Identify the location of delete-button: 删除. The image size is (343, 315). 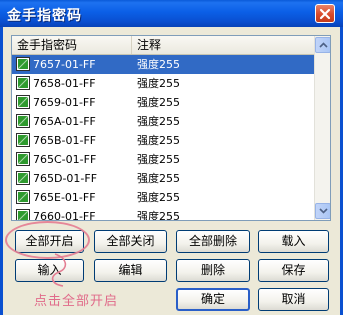
(213, 270).